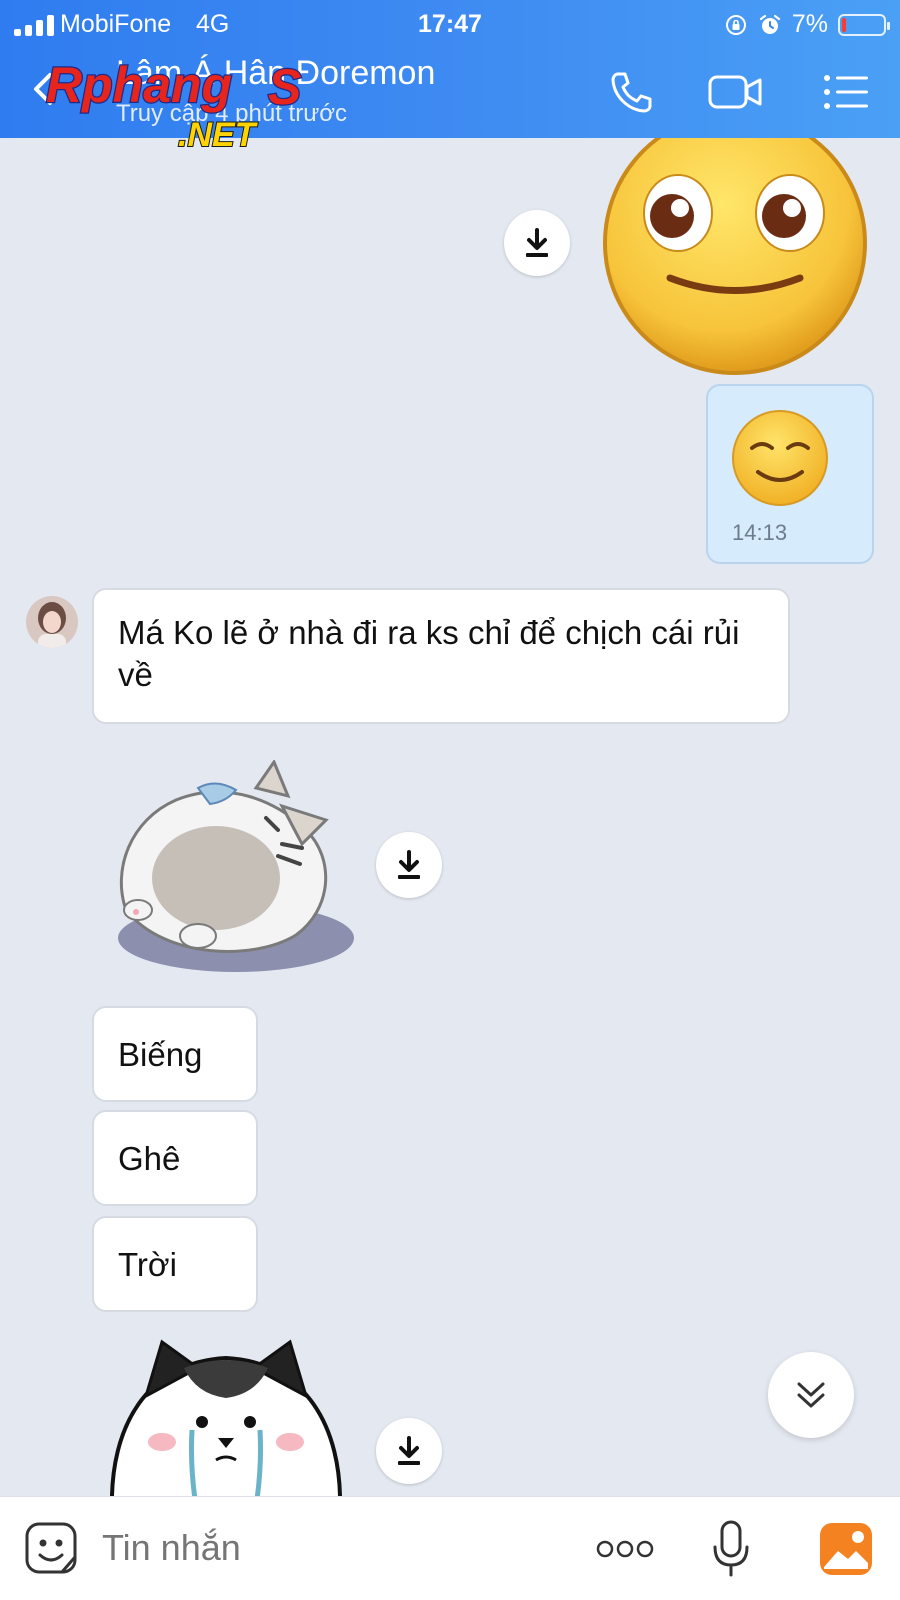  Describe the element at coordinates (770, 25) in the screenshot. I see `alarm-icon` at that location.